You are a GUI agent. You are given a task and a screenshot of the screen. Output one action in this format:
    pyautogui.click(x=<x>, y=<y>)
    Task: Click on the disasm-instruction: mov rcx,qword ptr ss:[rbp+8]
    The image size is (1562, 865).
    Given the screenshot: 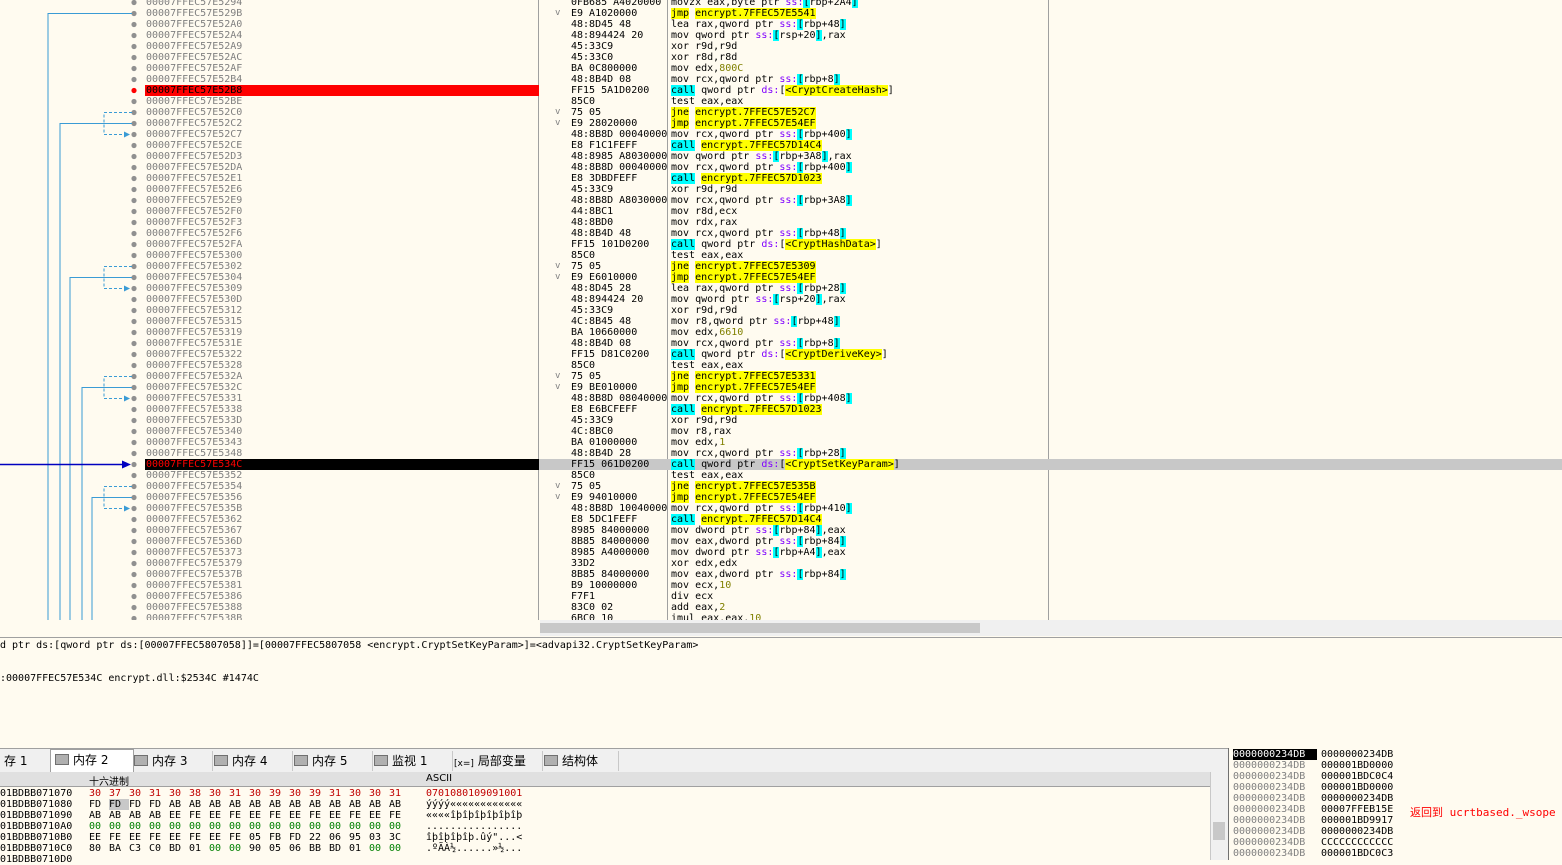 What is the action you would take?
    pyautogui.click(x=859, y=79)
    